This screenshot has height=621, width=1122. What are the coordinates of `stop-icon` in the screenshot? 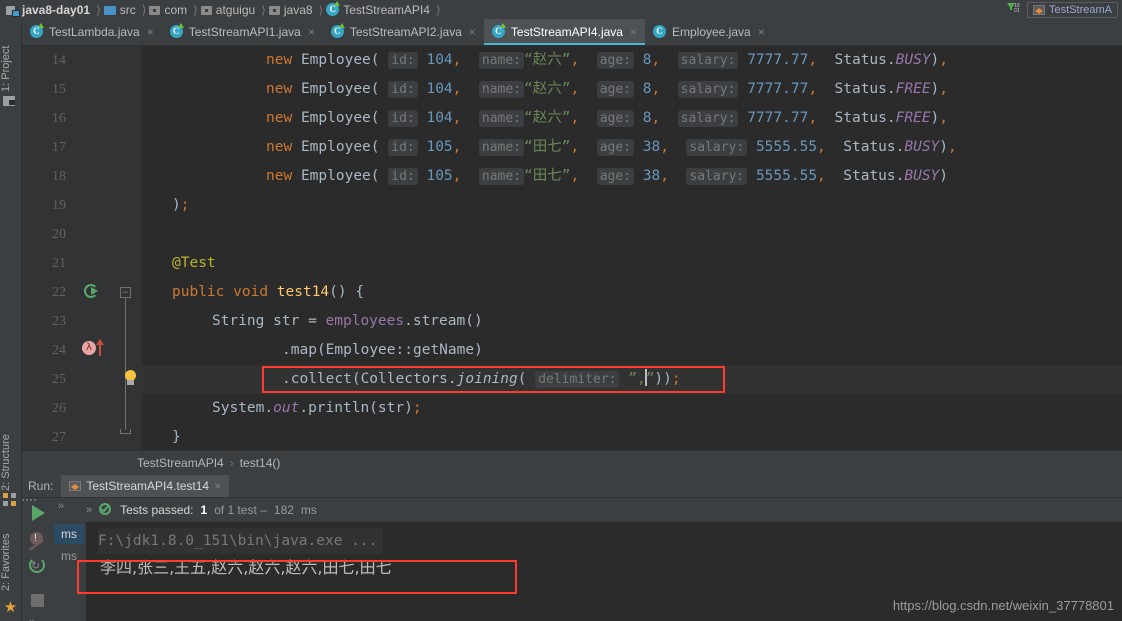 It's located at (38, 601).